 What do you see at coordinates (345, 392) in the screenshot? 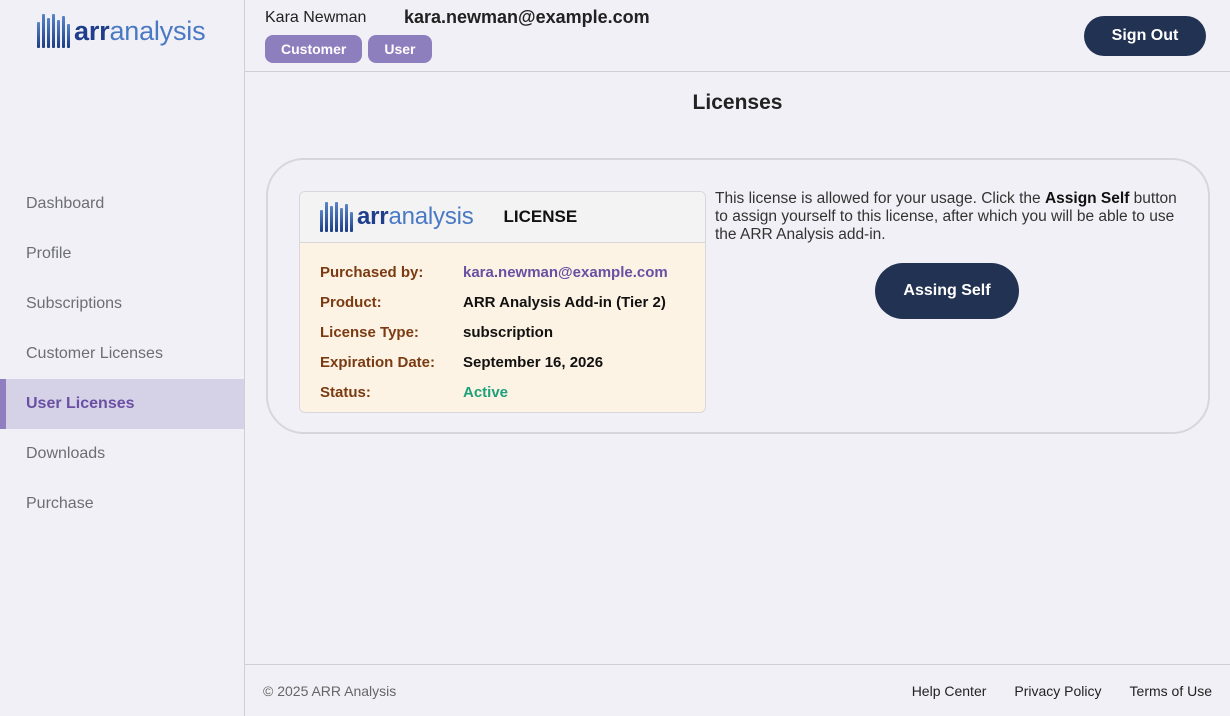
I see `field-label: Status:` at bounding box center [345, 392].